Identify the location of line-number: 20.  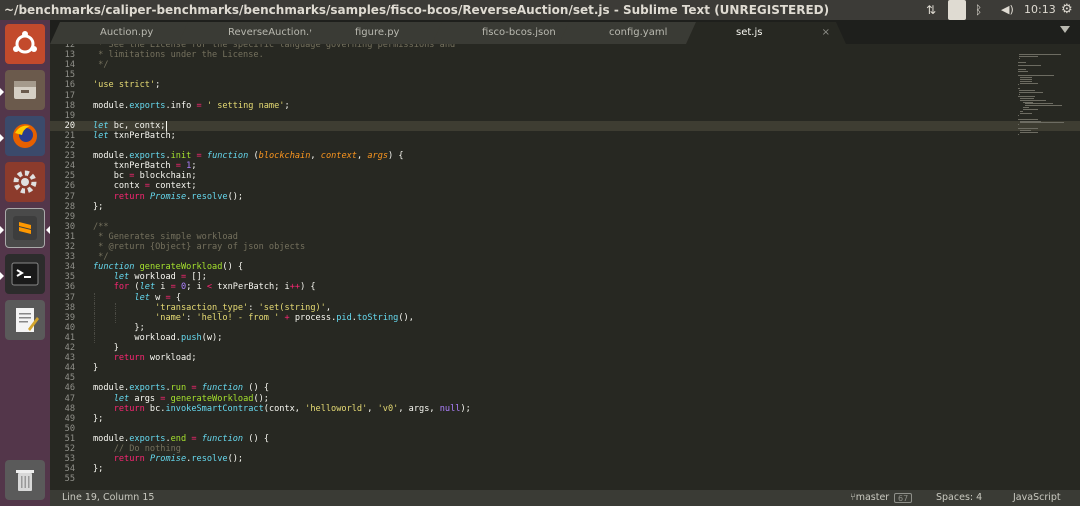
(69, 125).